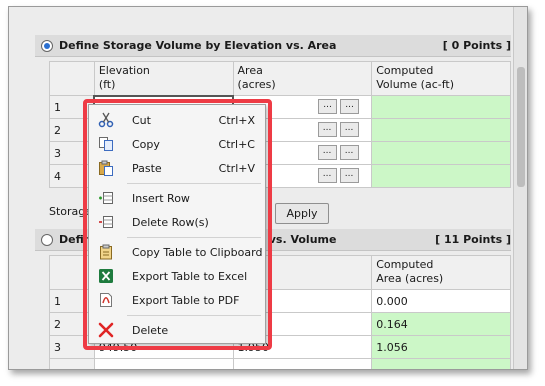  Describe the element at coordinates (476, 45) in the screenshot. I see `point-count: [ 0 Points ]` at that location.